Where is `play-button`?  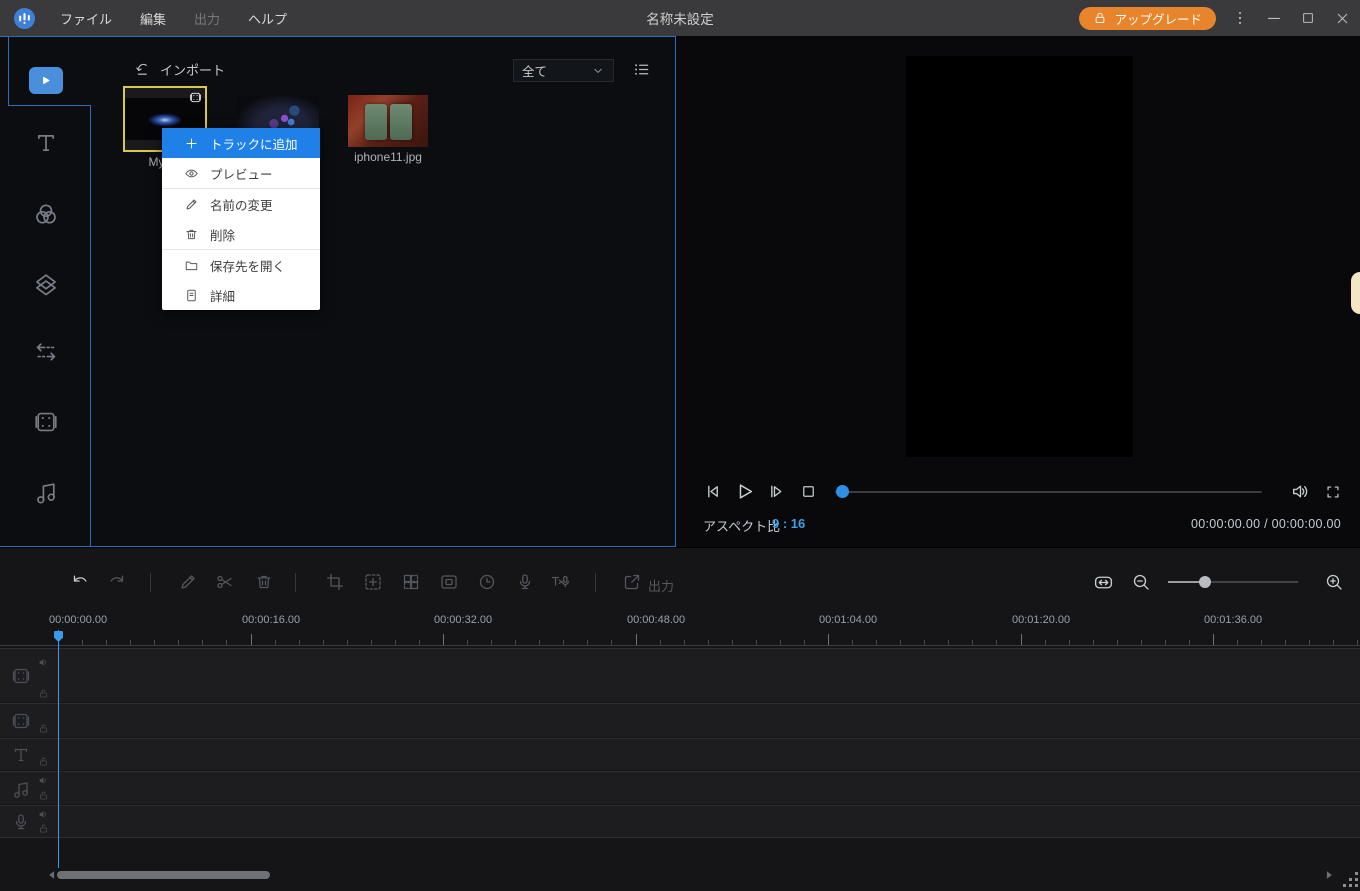 play-button is located at coordinates (744, 491).